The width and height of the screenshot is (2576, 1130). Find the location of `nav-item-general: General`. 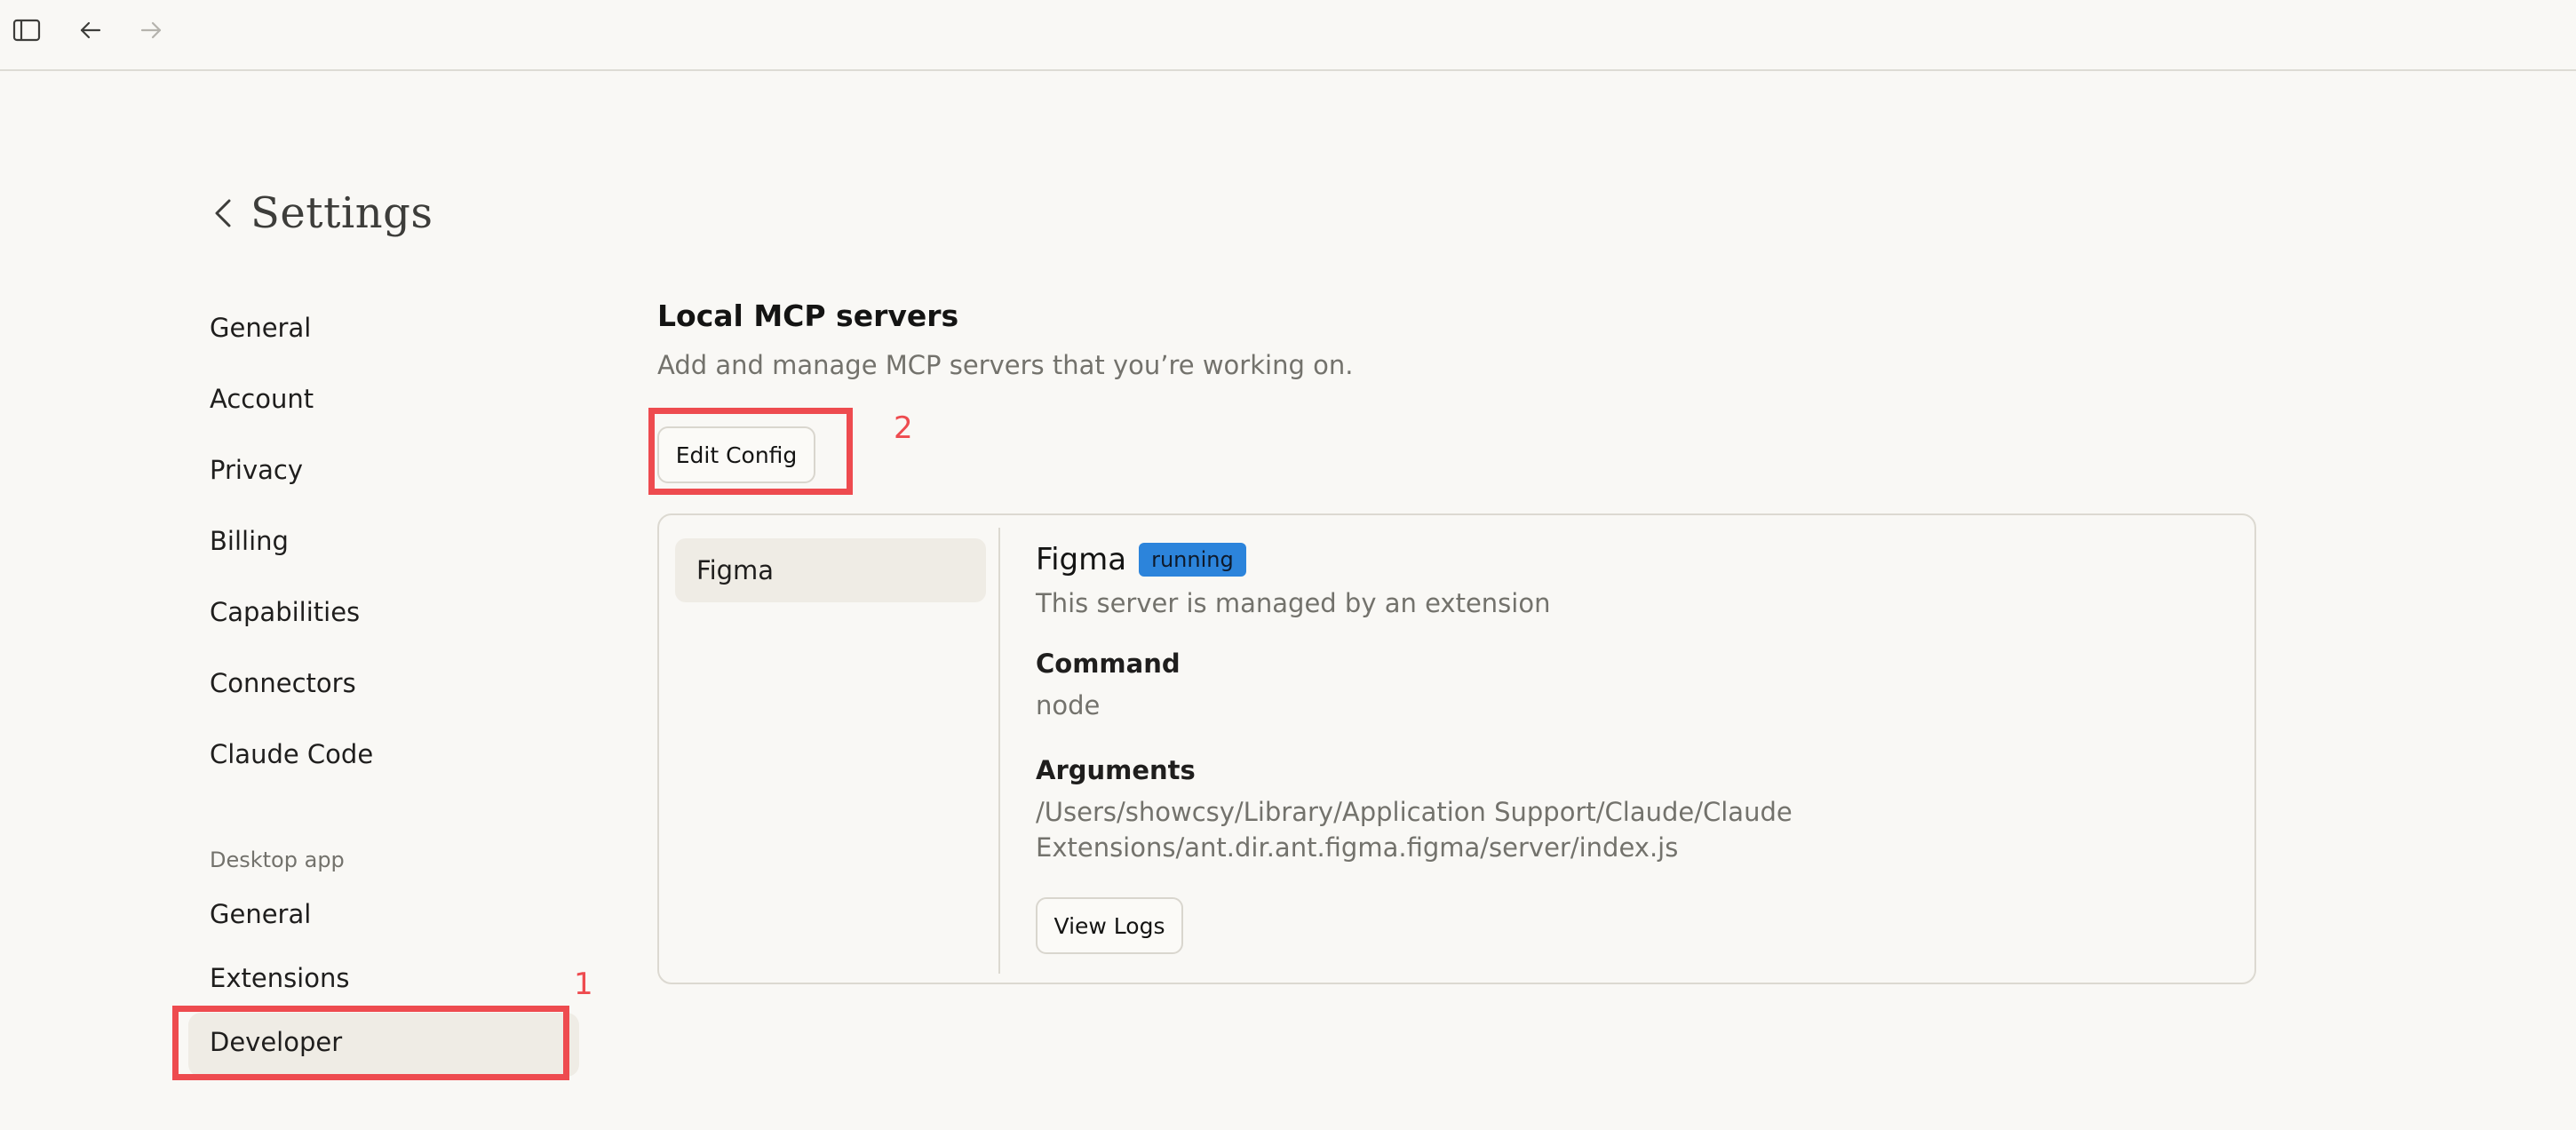

nav-item-general: General is located at coordinates (260, 328).